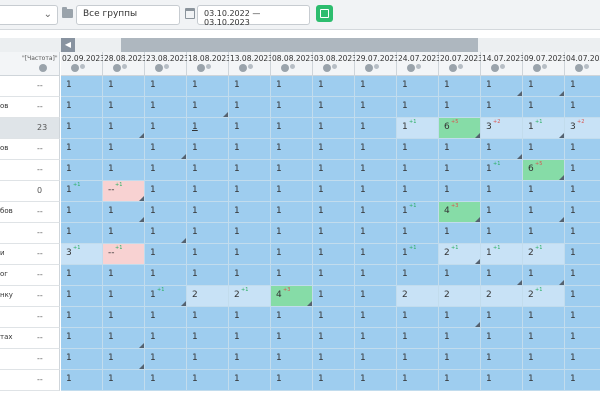  I want to click on date-range-input: 03.10.2022 — 03.10.2023, so click(253, 16).